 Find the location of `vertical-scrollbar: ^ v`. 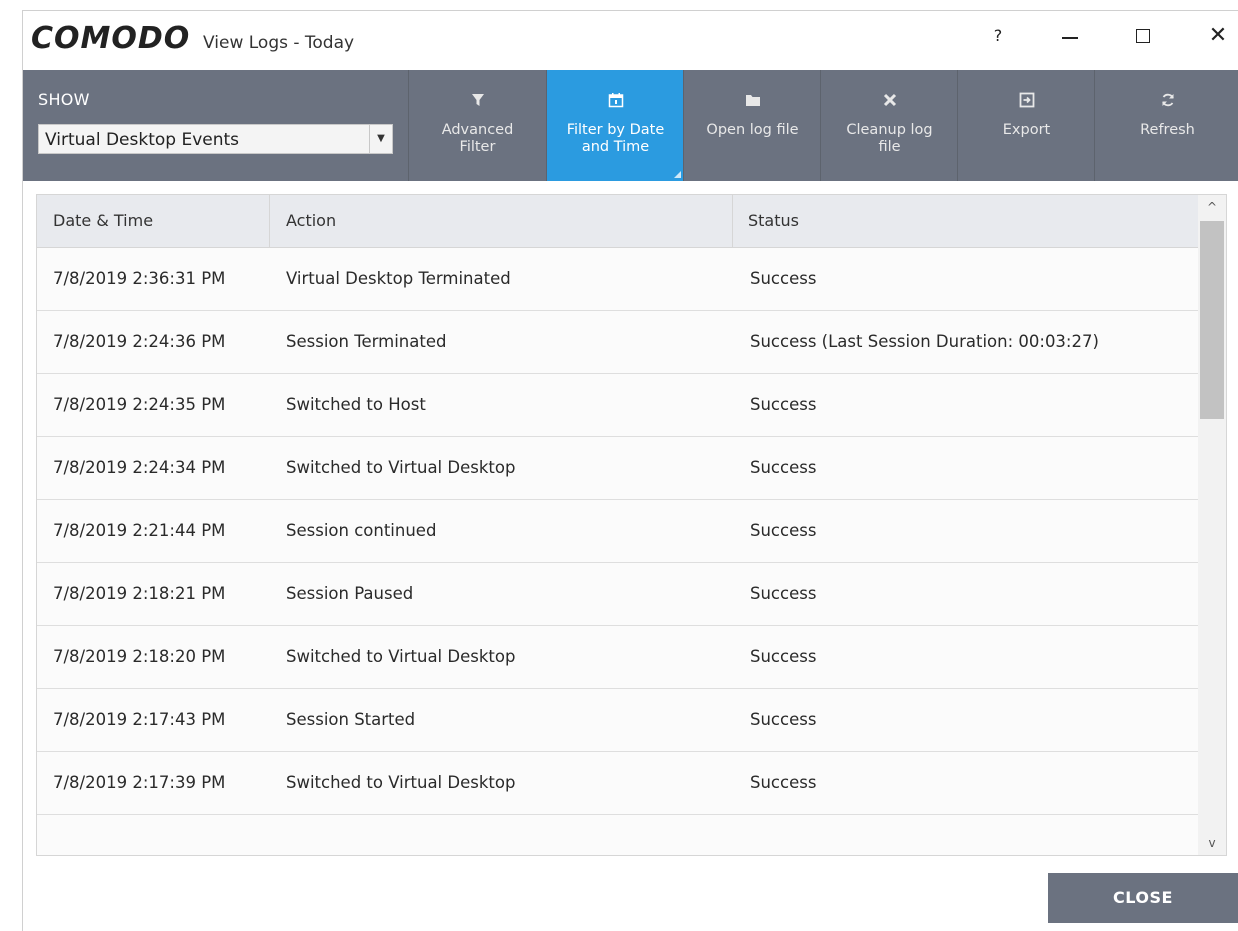

vertical-scrollbar: ^ v is located at coordinates (1212, 525).